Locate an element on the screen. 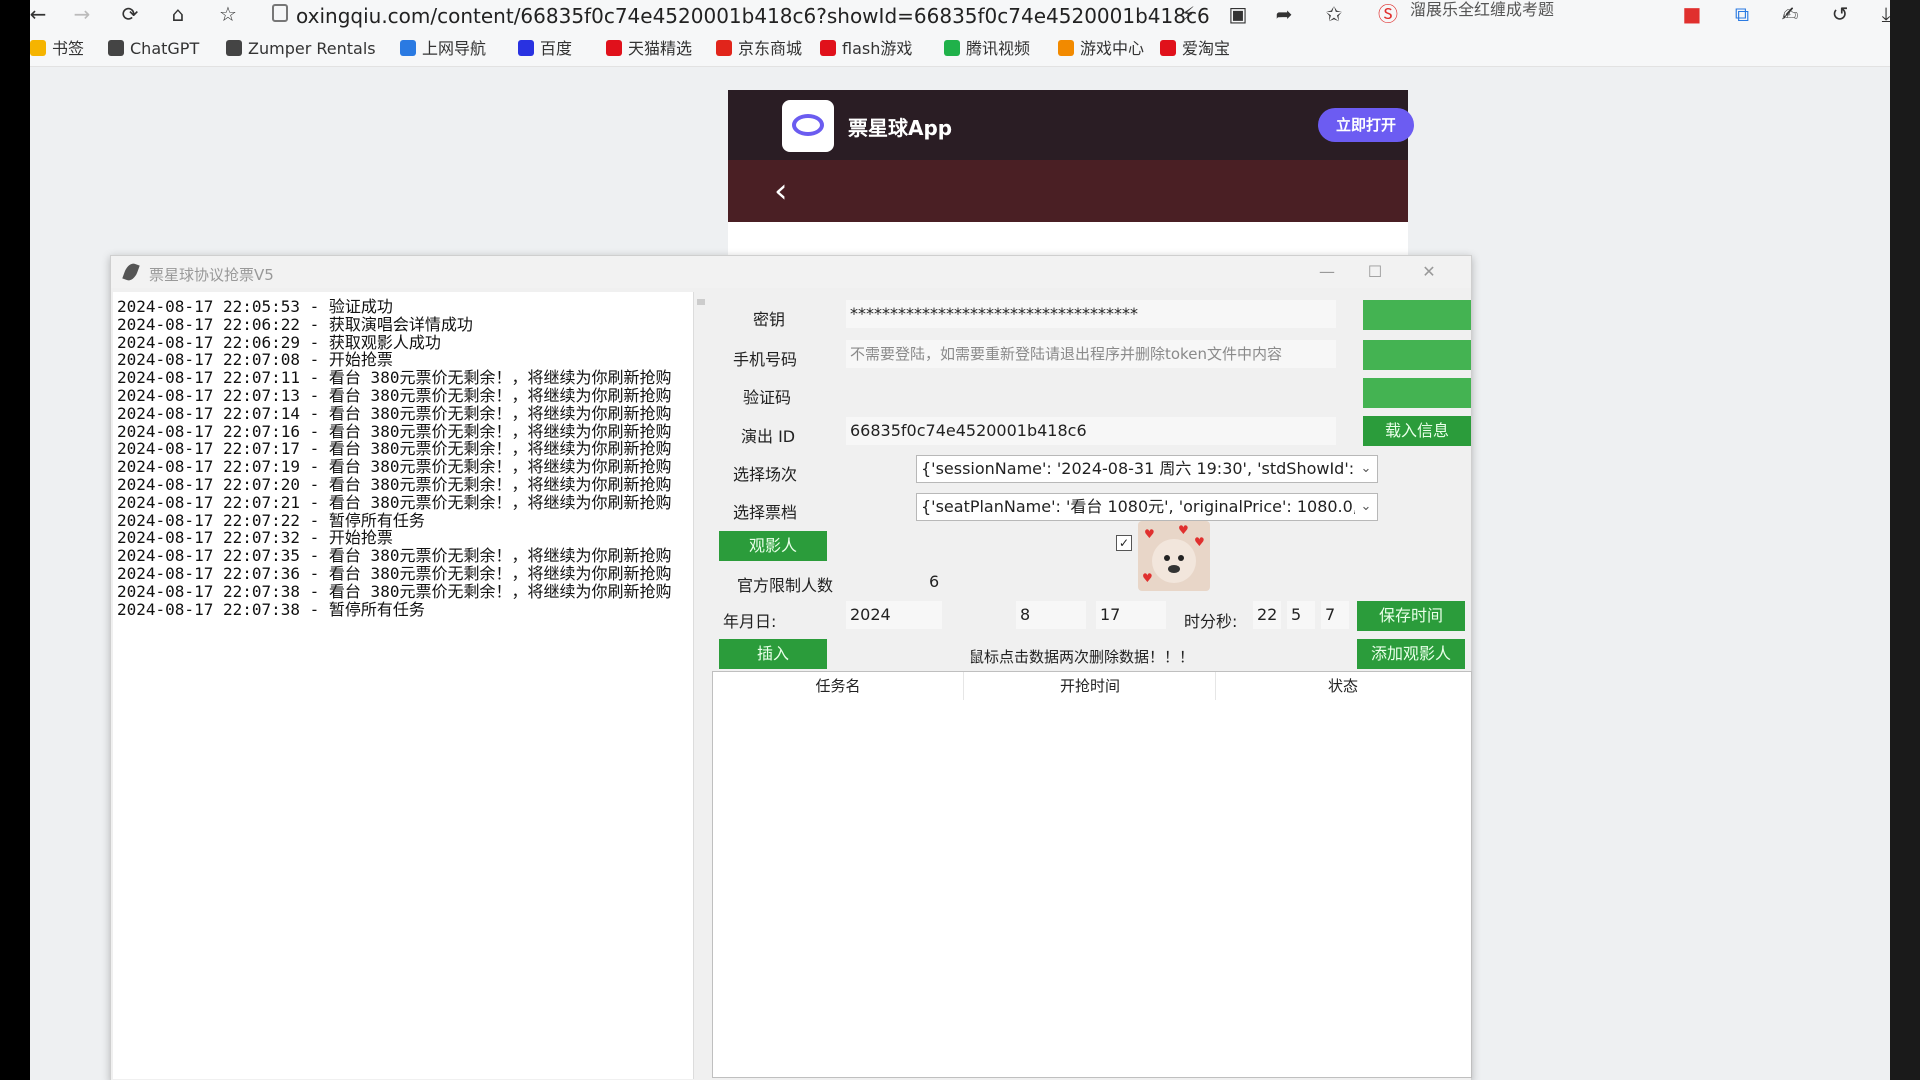 The height and width of the screenshot is (1080, 1920). show-id-field: 66835f0c74e4520001b418c6 is located at coordinates (1091, 431).